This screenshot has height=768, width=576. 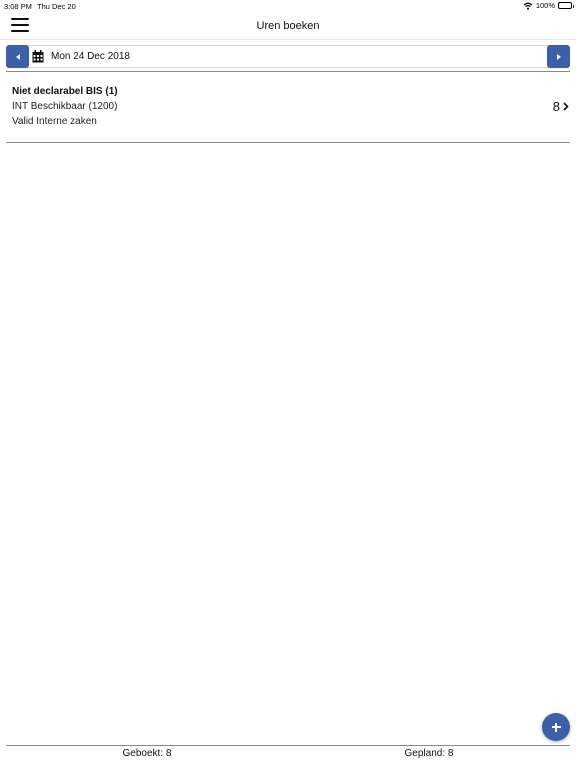 What do you see at coordinates (147, 753) in the screenshot?
I see `booked-total: Geboekt: 8` at bounding box center [147, 753].